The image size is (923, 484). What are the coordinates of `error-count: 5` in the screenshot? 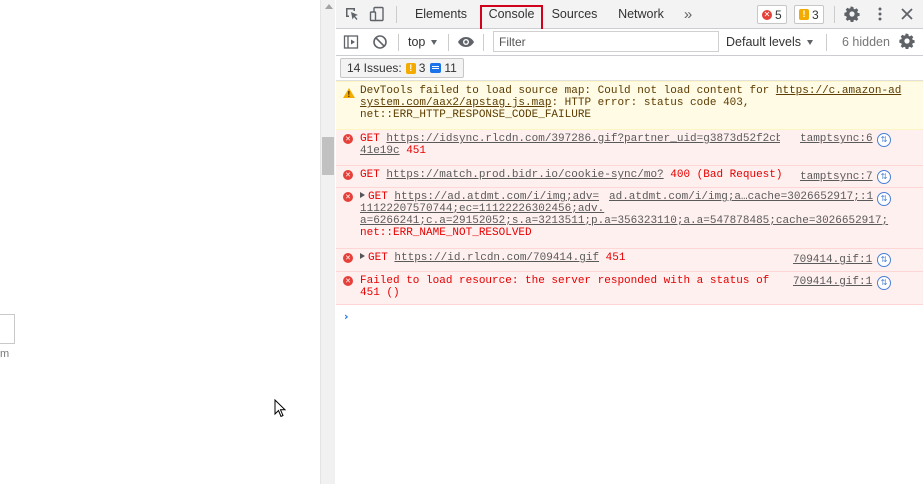 It's located at (778, 14).